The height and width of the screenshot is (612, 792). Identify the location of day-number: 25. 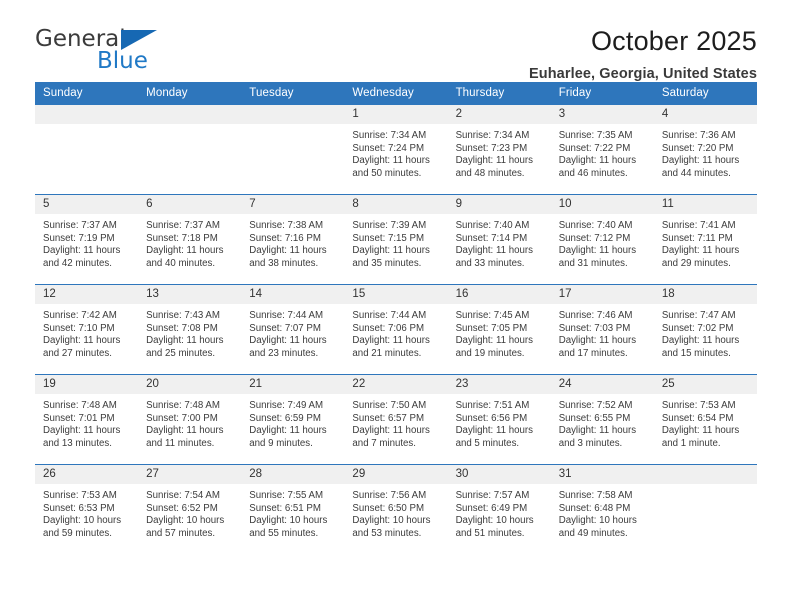
(705, 384).